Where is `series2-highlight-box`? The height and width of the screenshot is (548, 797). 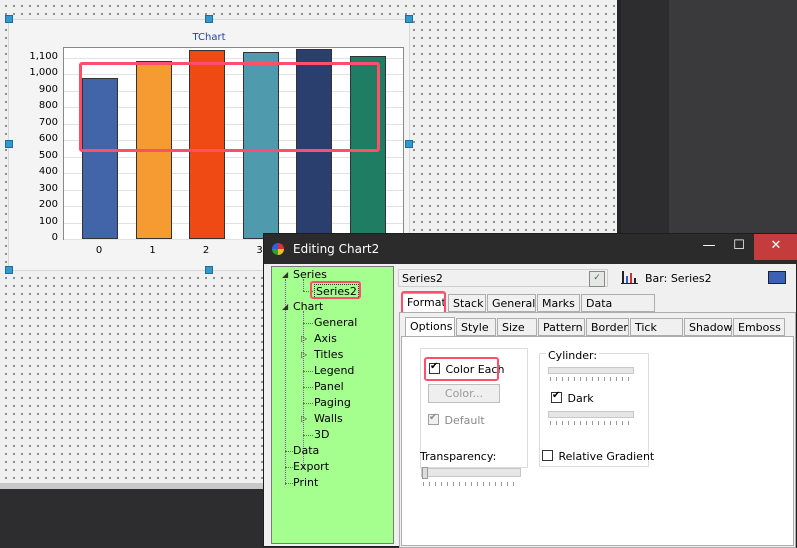
series2-highlight-box is located at coordinates (335, 290).